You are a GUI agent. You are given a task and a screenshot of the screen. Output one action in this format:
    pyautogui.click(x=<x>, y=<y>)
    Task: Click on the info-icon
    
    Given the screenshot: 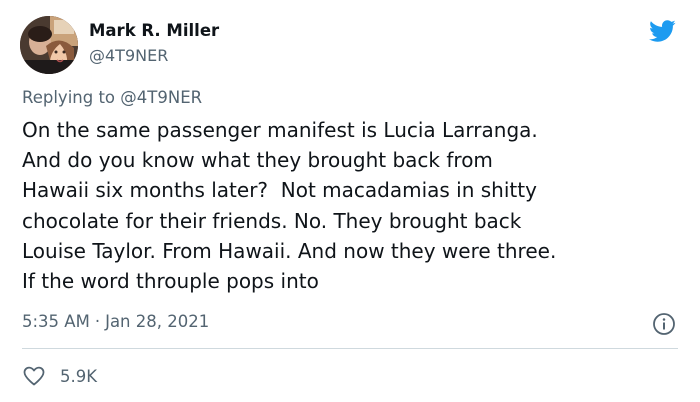 What is the action you would take?
    pyautogui.click(x=664, y=324)
    